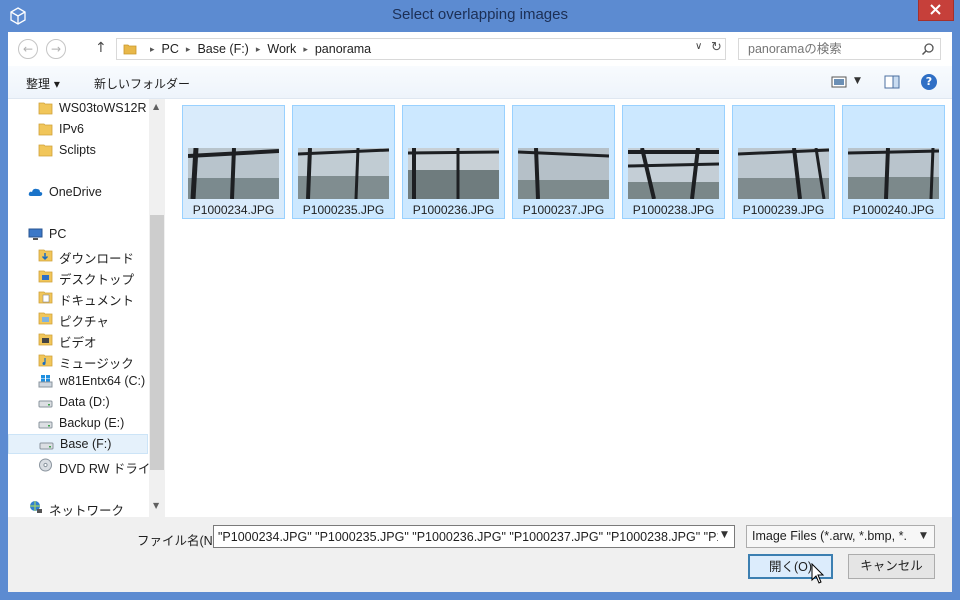 This screenshot has height=600, width=960. What do you see at coordinates (839, 82) in the screenshot?
I see `view-options-icon` at bounding box center [839, 82].